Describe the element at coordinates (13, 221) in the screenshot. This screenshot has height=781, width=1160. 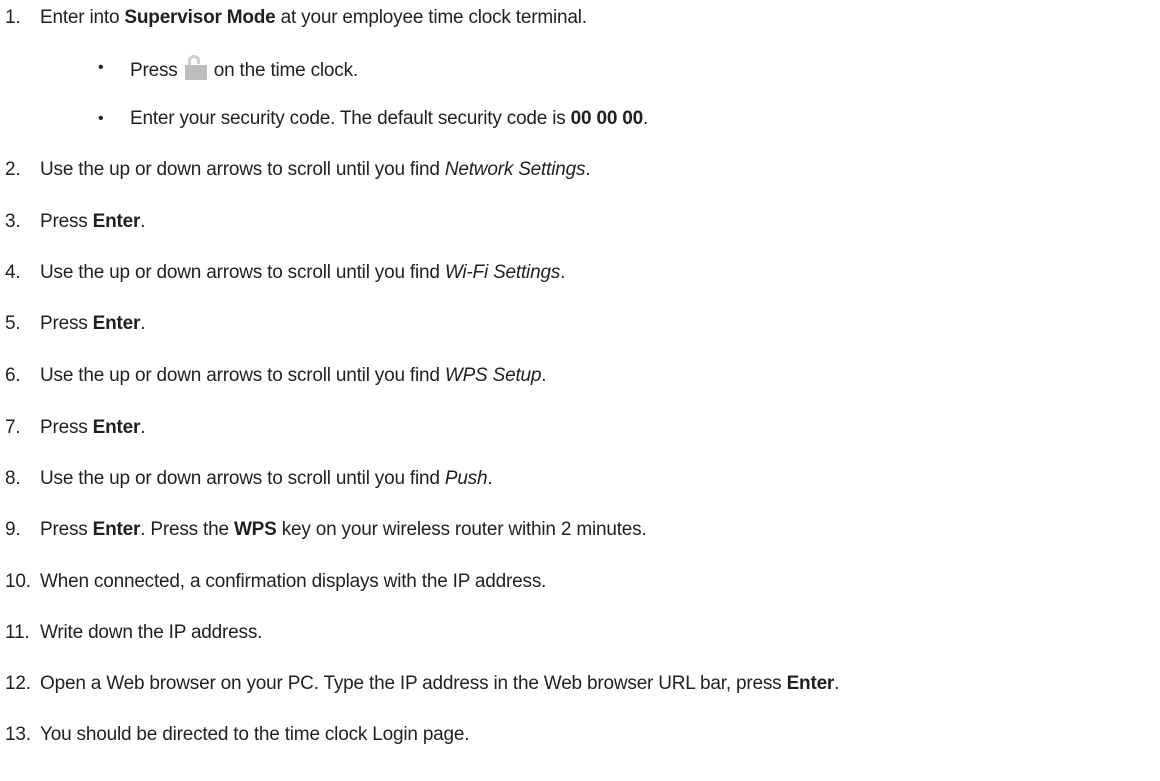
I see `step-number: 3.` at that location.